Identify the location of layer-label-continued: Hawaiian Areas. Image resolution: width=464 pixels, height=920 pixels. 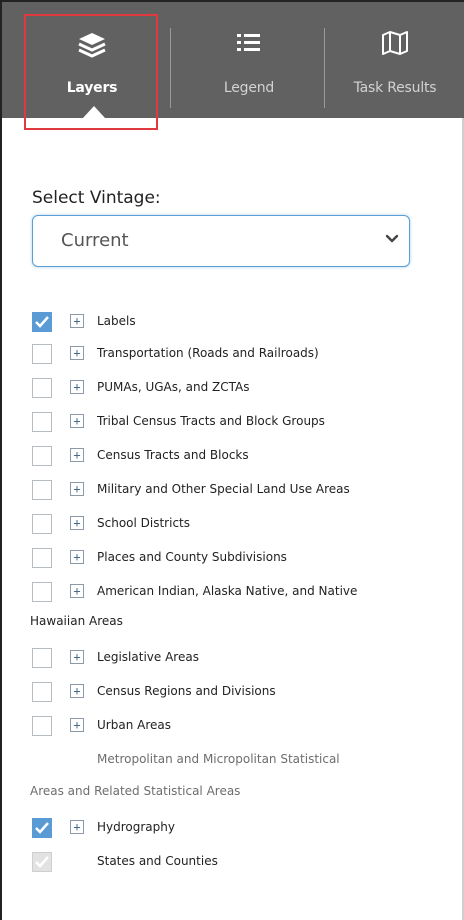
(76, 621).